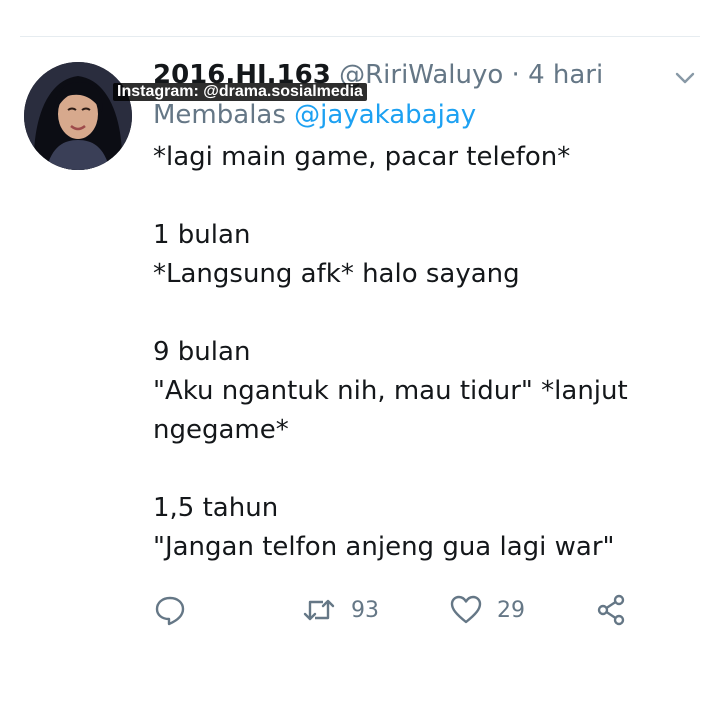 The height and width of the screenshot is (720, 720). What do you see at coordinates (511, 610) in the screenshot?
I see `like-count: 29` at bounding box center [511, 610].